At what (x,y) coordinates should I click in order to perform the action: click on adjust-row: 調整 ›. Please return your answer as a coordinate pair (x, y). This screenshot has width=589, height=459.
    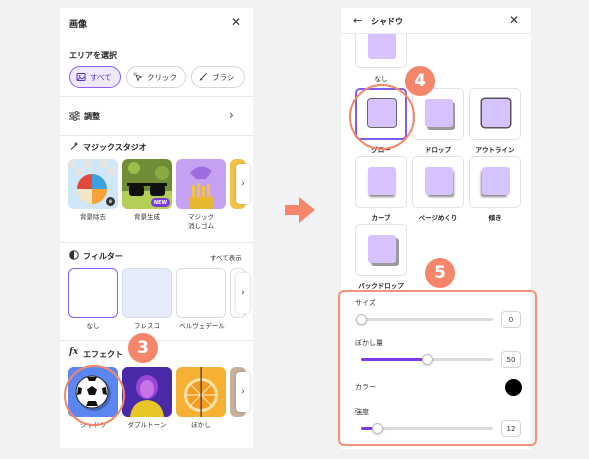
    Looking at the image, I should click on (156, 116).